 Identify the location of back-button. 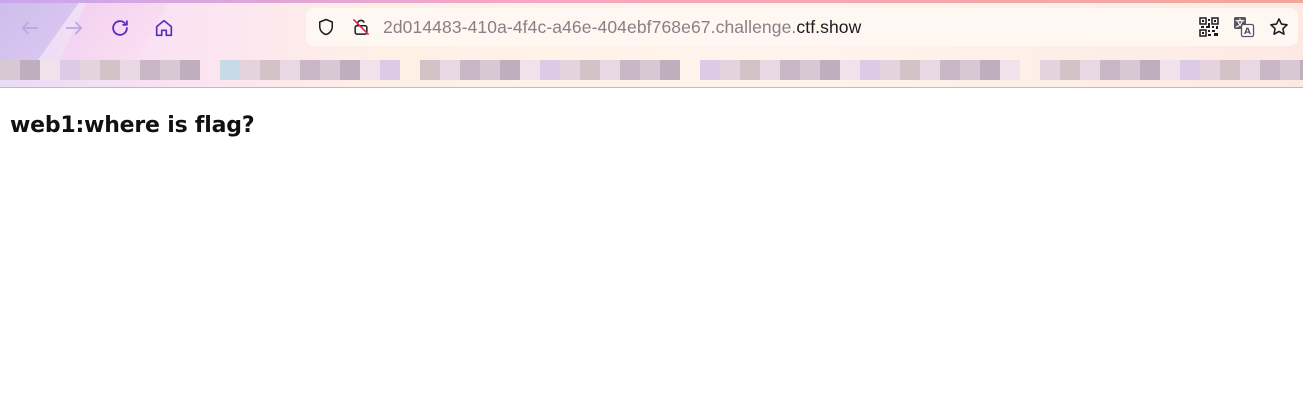
(30, 28).